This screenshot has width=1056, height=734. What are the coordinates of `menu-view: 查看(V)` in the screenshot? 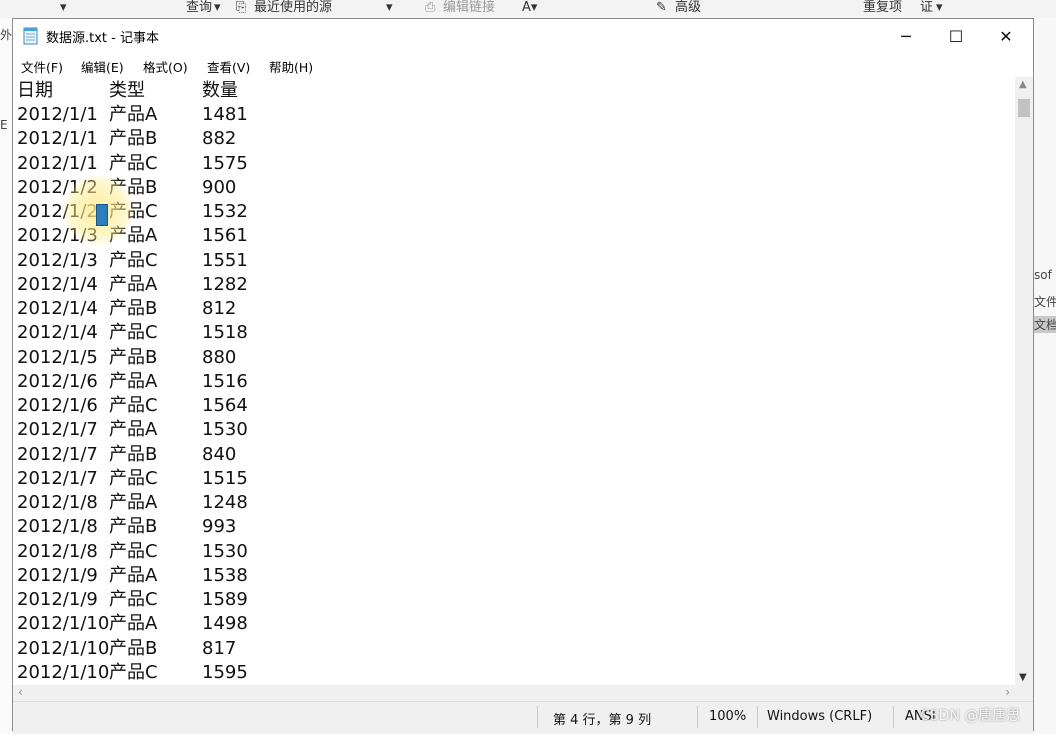 It's located at (228, 66).